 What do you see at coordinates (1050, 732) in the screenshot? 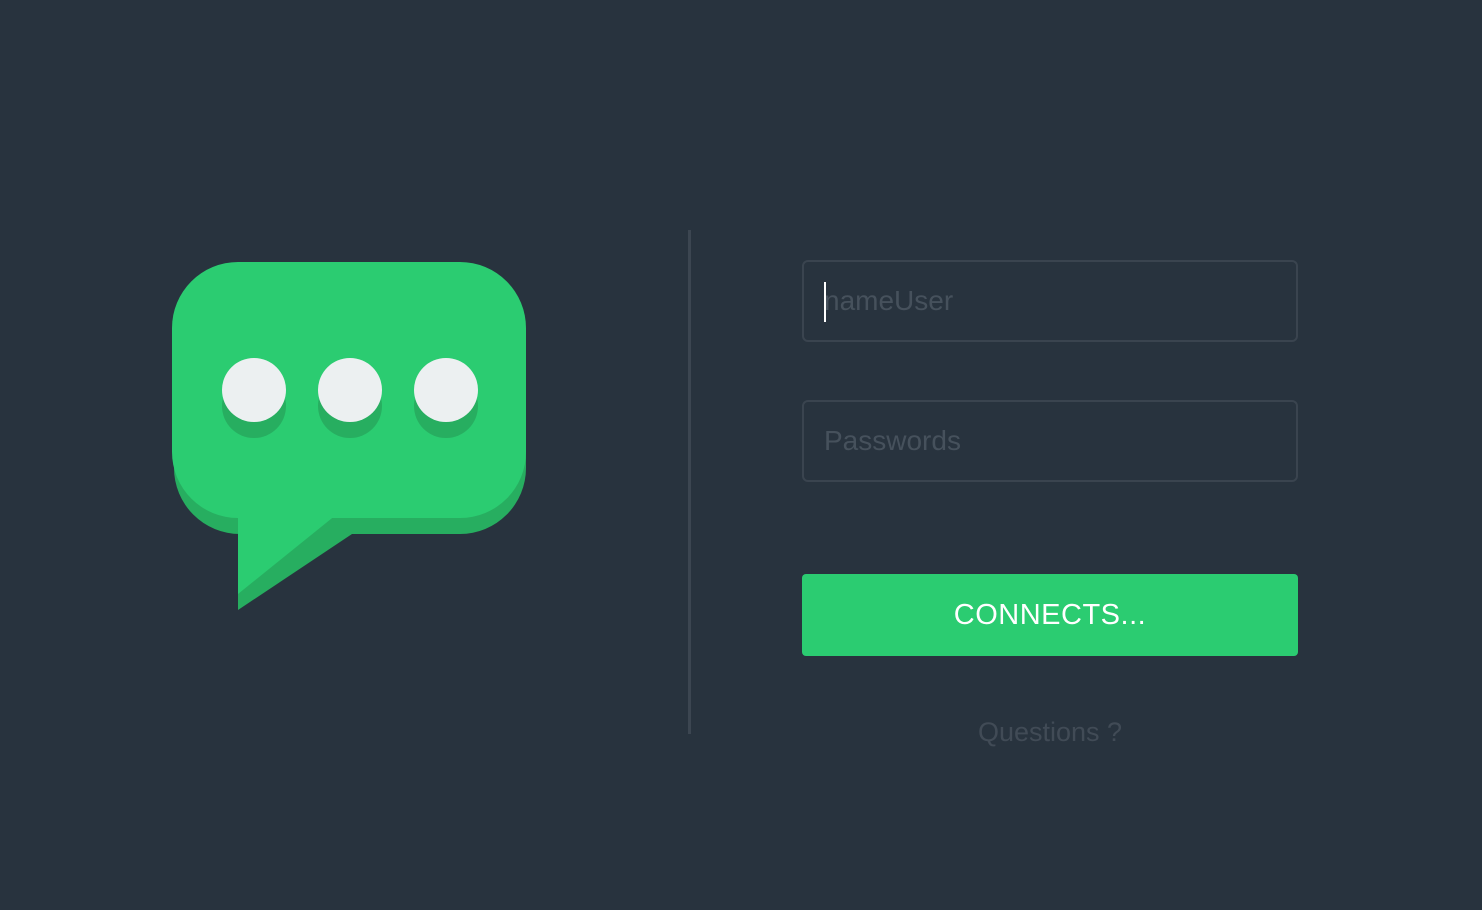
I see `questions-link: Questions ?` at bounding box center [1050, 732].